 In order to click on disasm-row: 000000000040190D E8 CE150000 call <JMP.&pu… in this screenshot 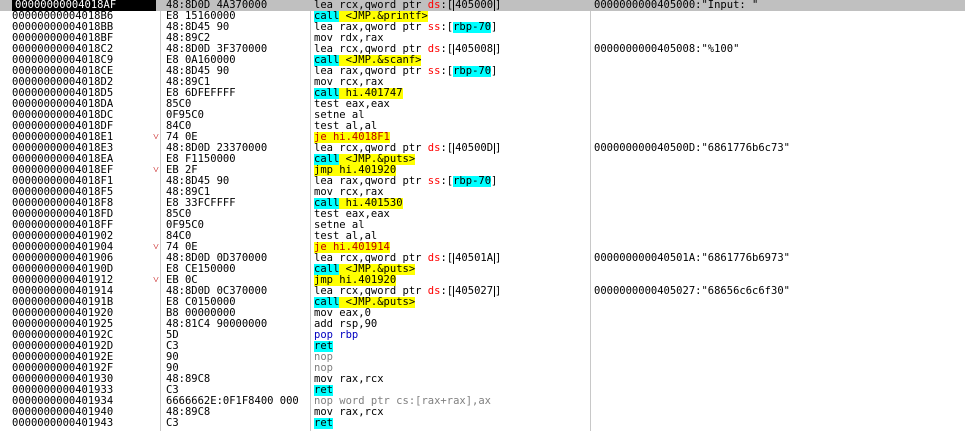, I will do `click(482, 269)`.